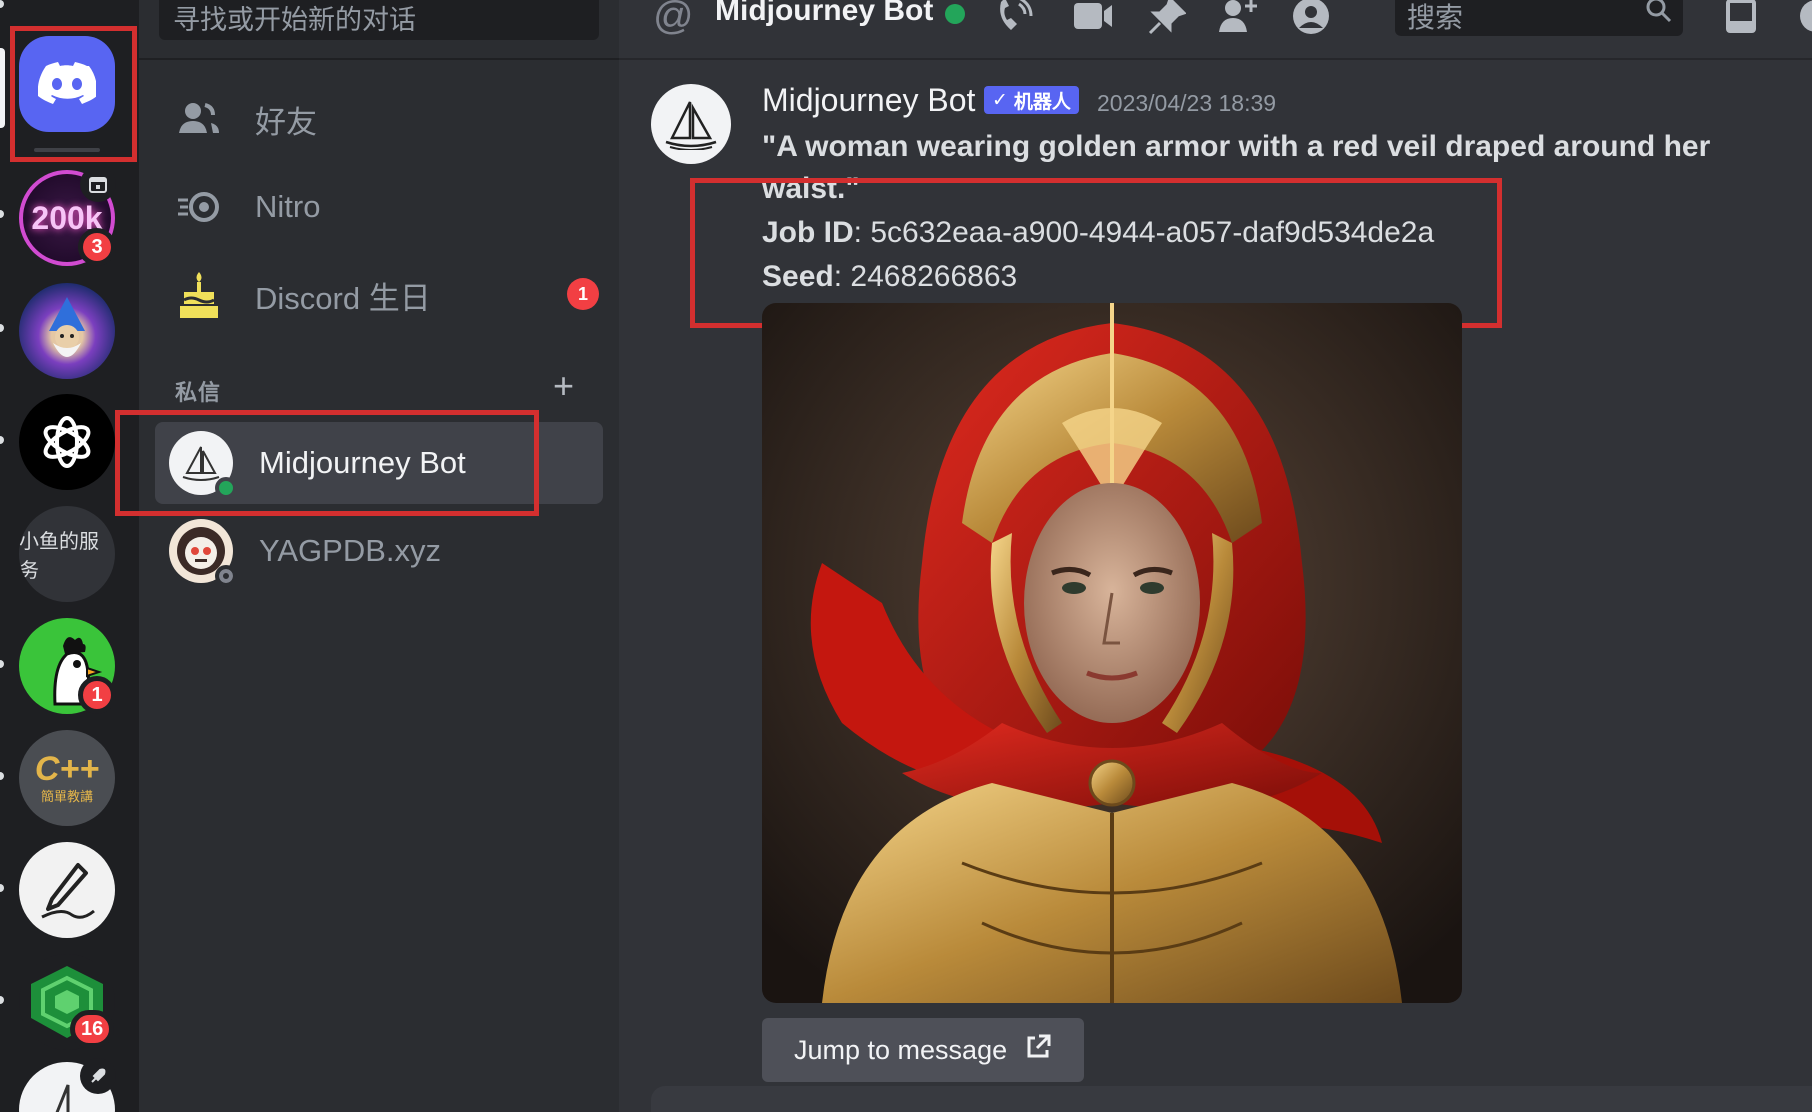 The image size is (1812, 1112). Describe the element at coordinates (868, 100) in the screenshot. I see `message-author: Midjourney Bot` at that location.